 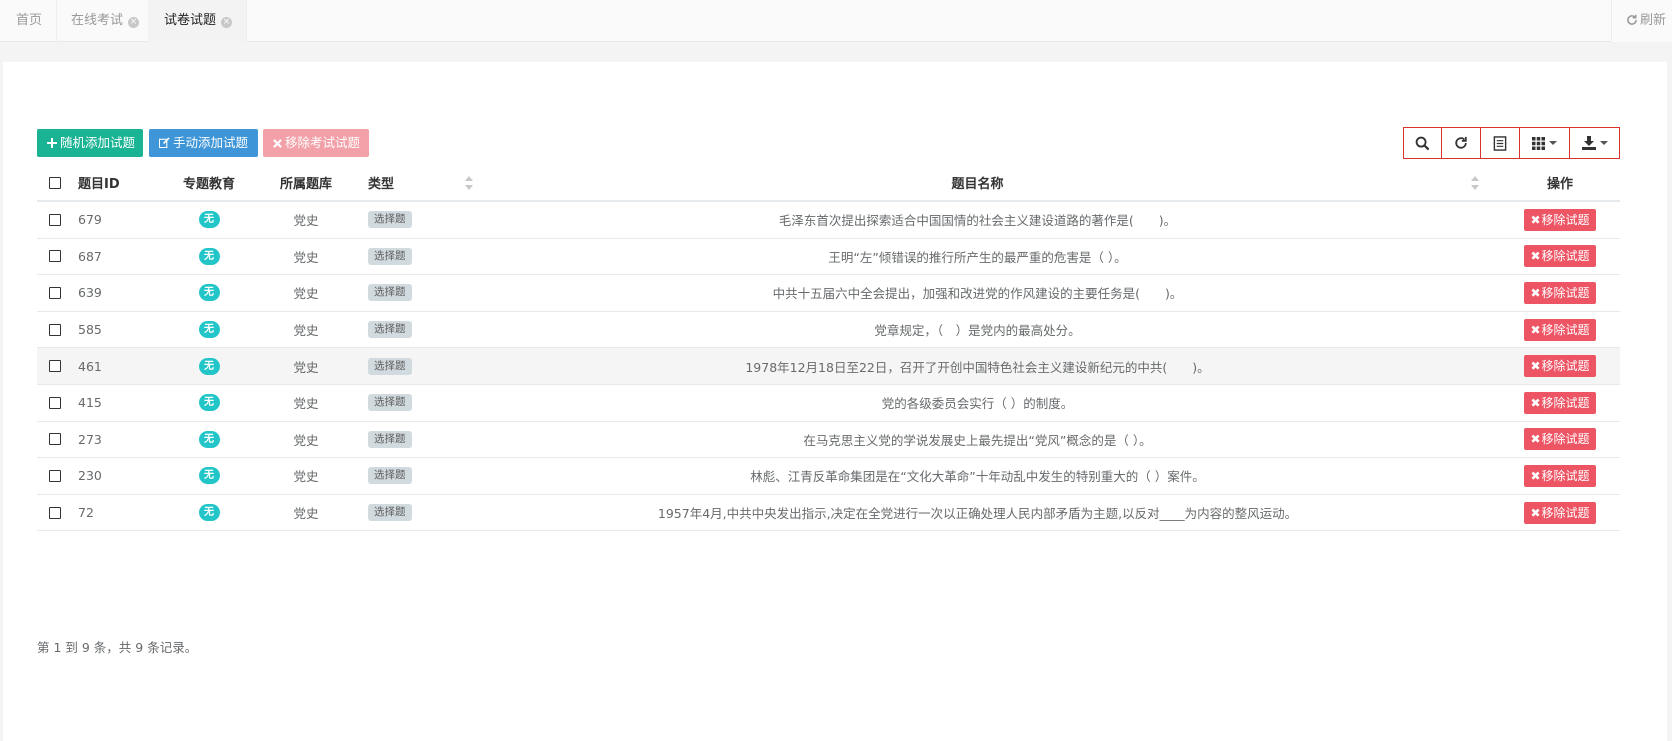 What do you see at coordinates (97, 20) in the screenshot?
I see `tab-label: 在线考试` at bounding box center [97, 20].